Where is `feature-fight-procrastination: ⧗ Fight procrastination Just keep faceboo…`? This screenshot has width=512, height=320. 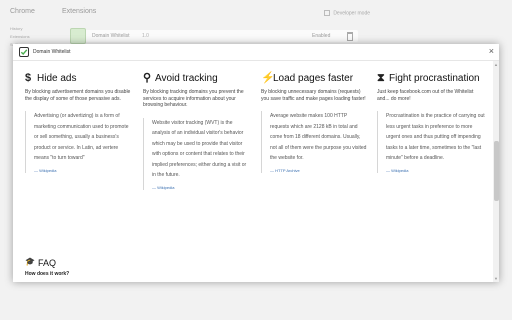 feature-fight-procrastination: ⧗ Fight procrastination Just keep faceboo… is located at coordinates (432, 123).